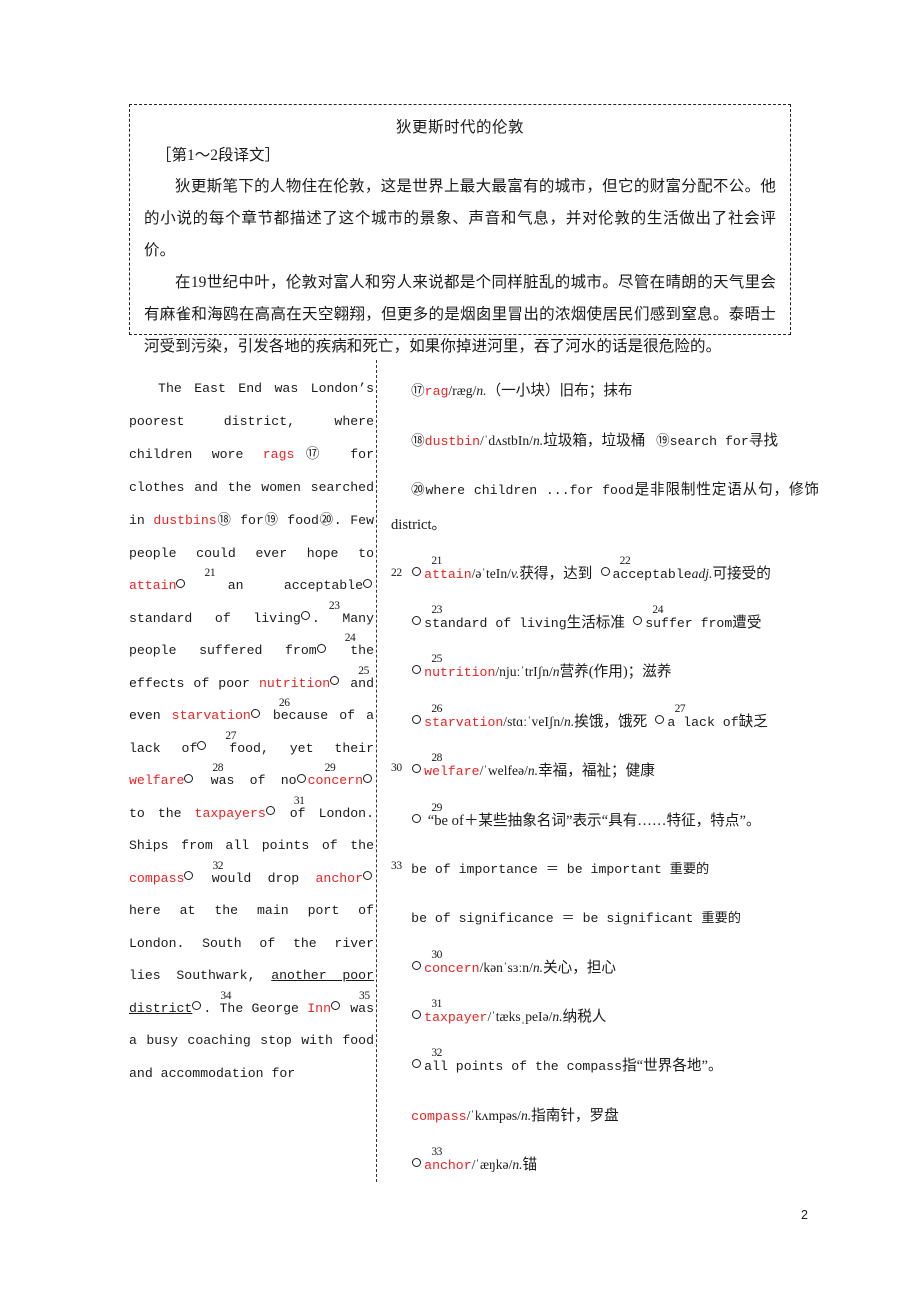  I want to click on note-ipa: /ˈkʌmpəs/, so click(493, 1115).